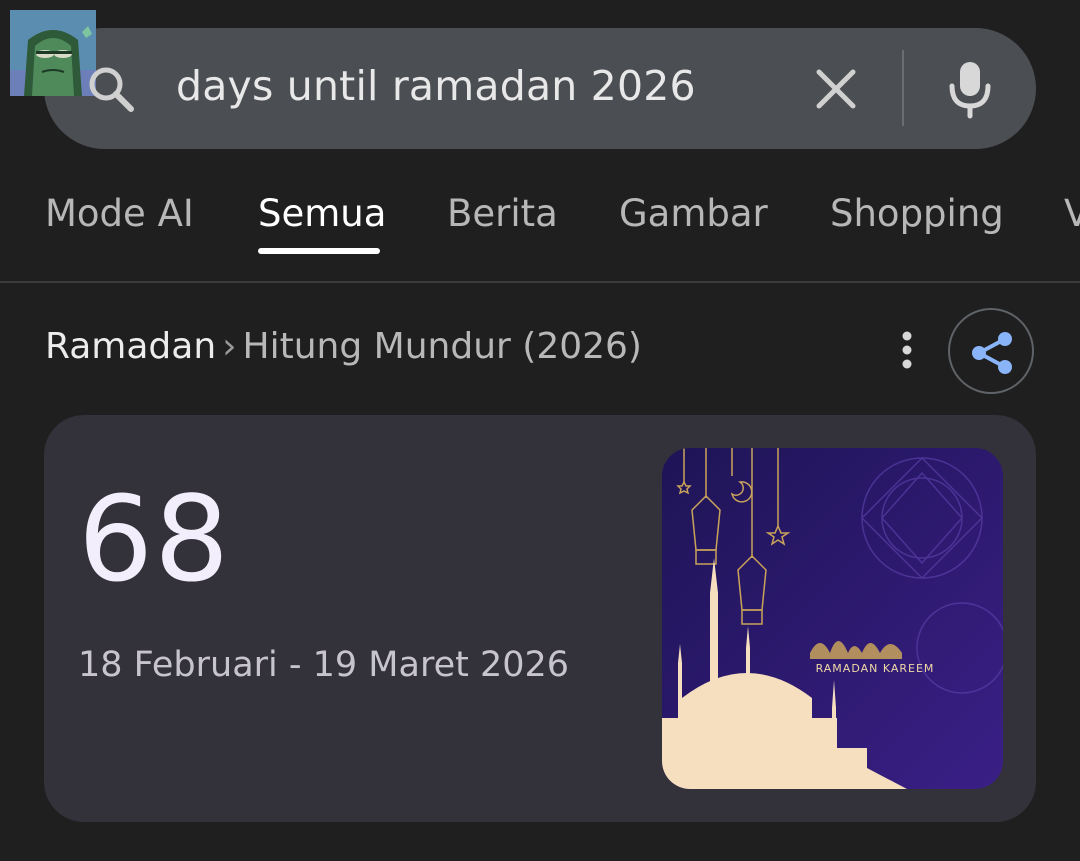  What do you see at coordinates (875, 668) in the screenshot?
I see `image-caption: RAMADAN KAREEM` at bounding box center [875, 668].